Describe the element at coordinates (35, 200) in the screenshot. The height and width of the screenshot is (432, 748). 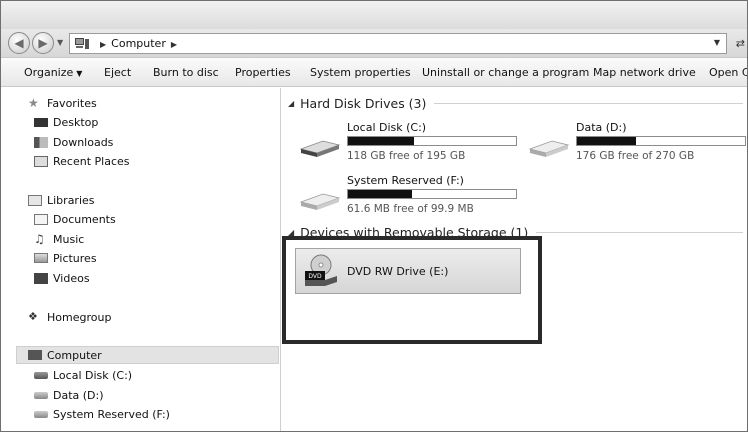
I see `libraries-icon` at that location.